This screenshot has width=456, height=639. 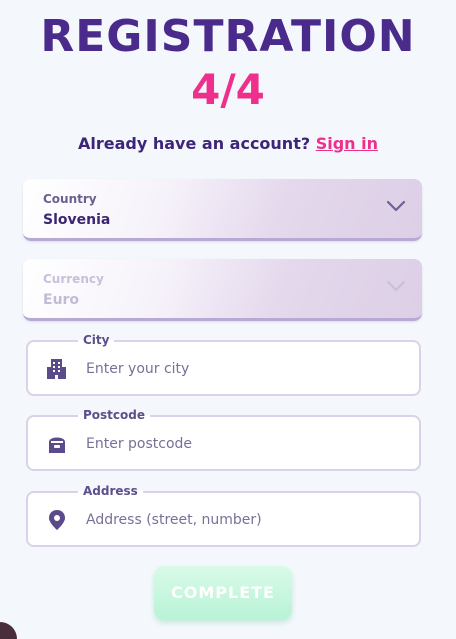 I want to click on signin-prompt: Already have an account? Sign in, so click(x=228, y=143).